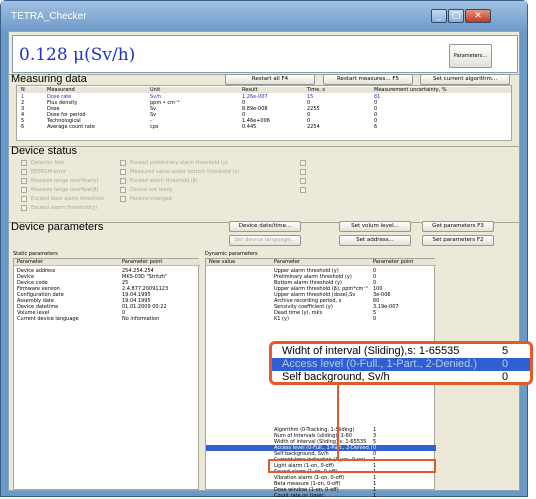 Image resolution: width=536 pixels, height=499 pixels. Describe the element at coordinates (179, 163) in the screenshot. I see `status-label: Exceed preliminary alarm threshold (y)` at that location.